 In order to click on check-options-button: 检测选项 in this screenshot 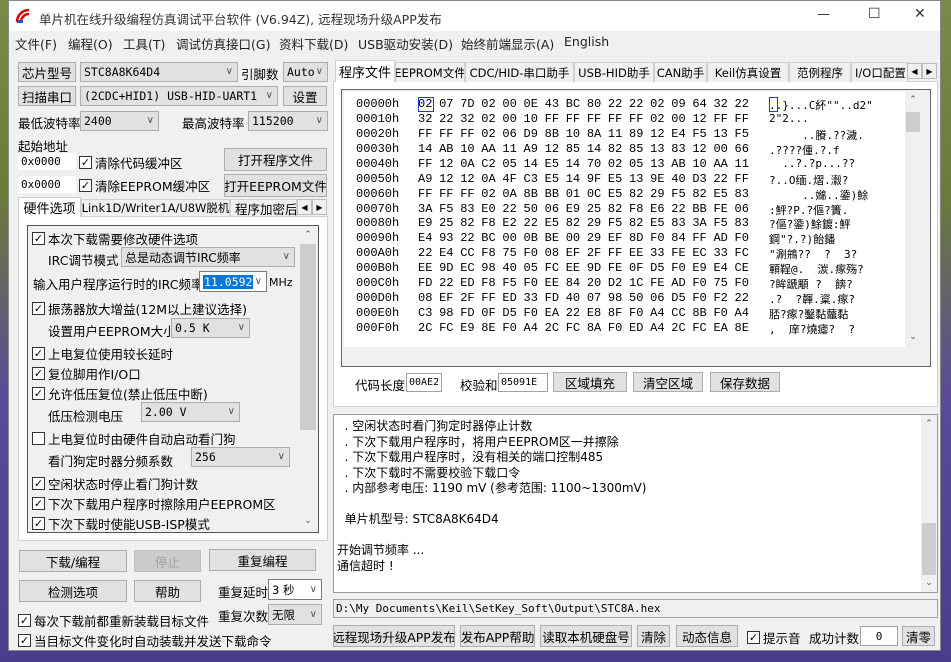, I will do `click(73, 591)`.